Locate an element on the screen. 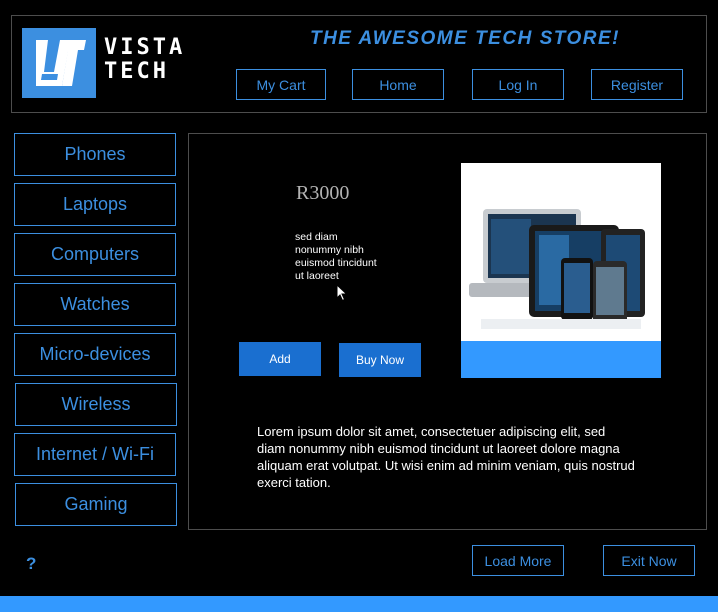  sidebar-item-computers: Computers is located at coordinates (95, 254).